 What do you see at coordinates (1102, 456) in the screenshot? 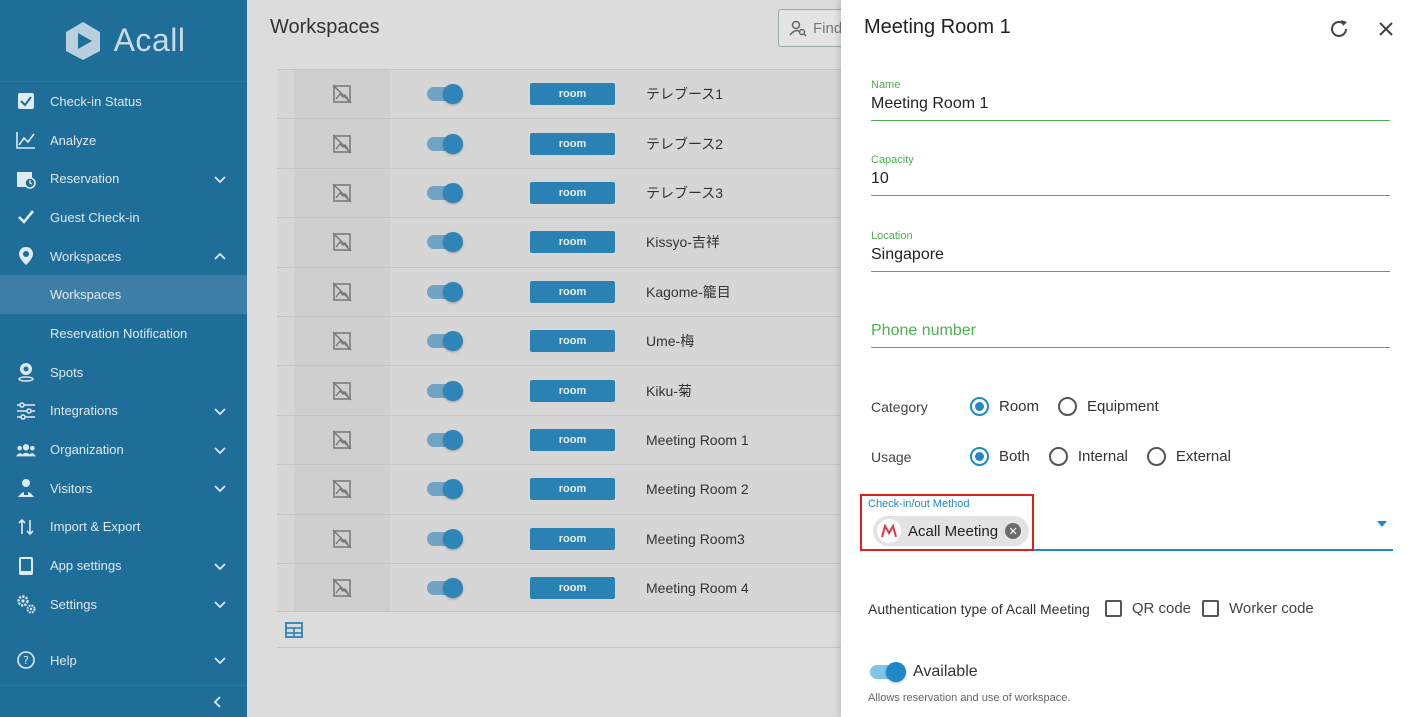
I see `radio-label: Internal` at bounding box center [1102, 456].